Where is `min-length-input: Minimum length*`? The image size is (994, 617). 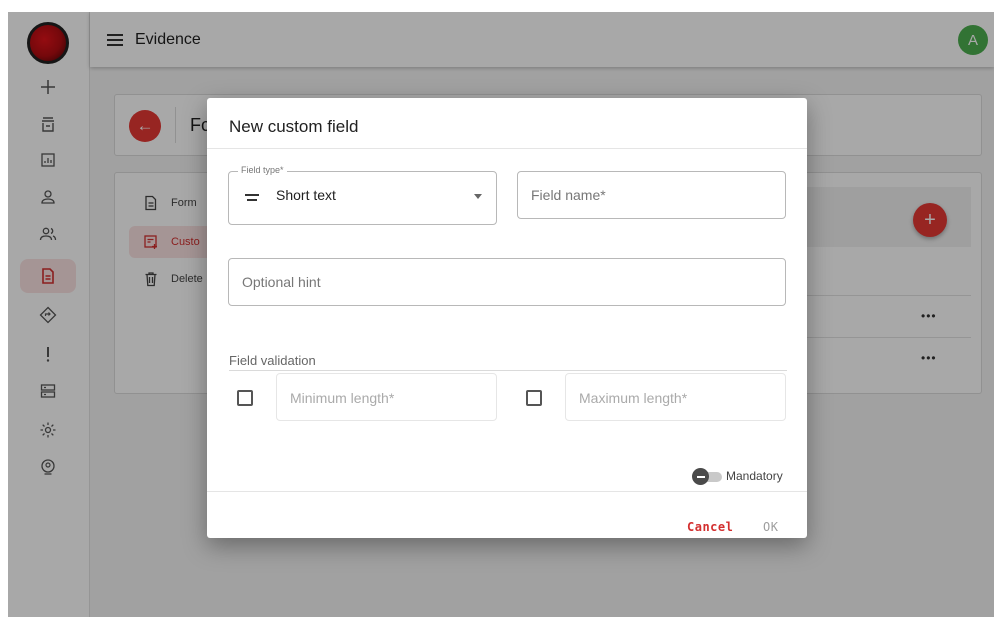
min-length-input: Minimum length* is located at coordinates (386, 397).